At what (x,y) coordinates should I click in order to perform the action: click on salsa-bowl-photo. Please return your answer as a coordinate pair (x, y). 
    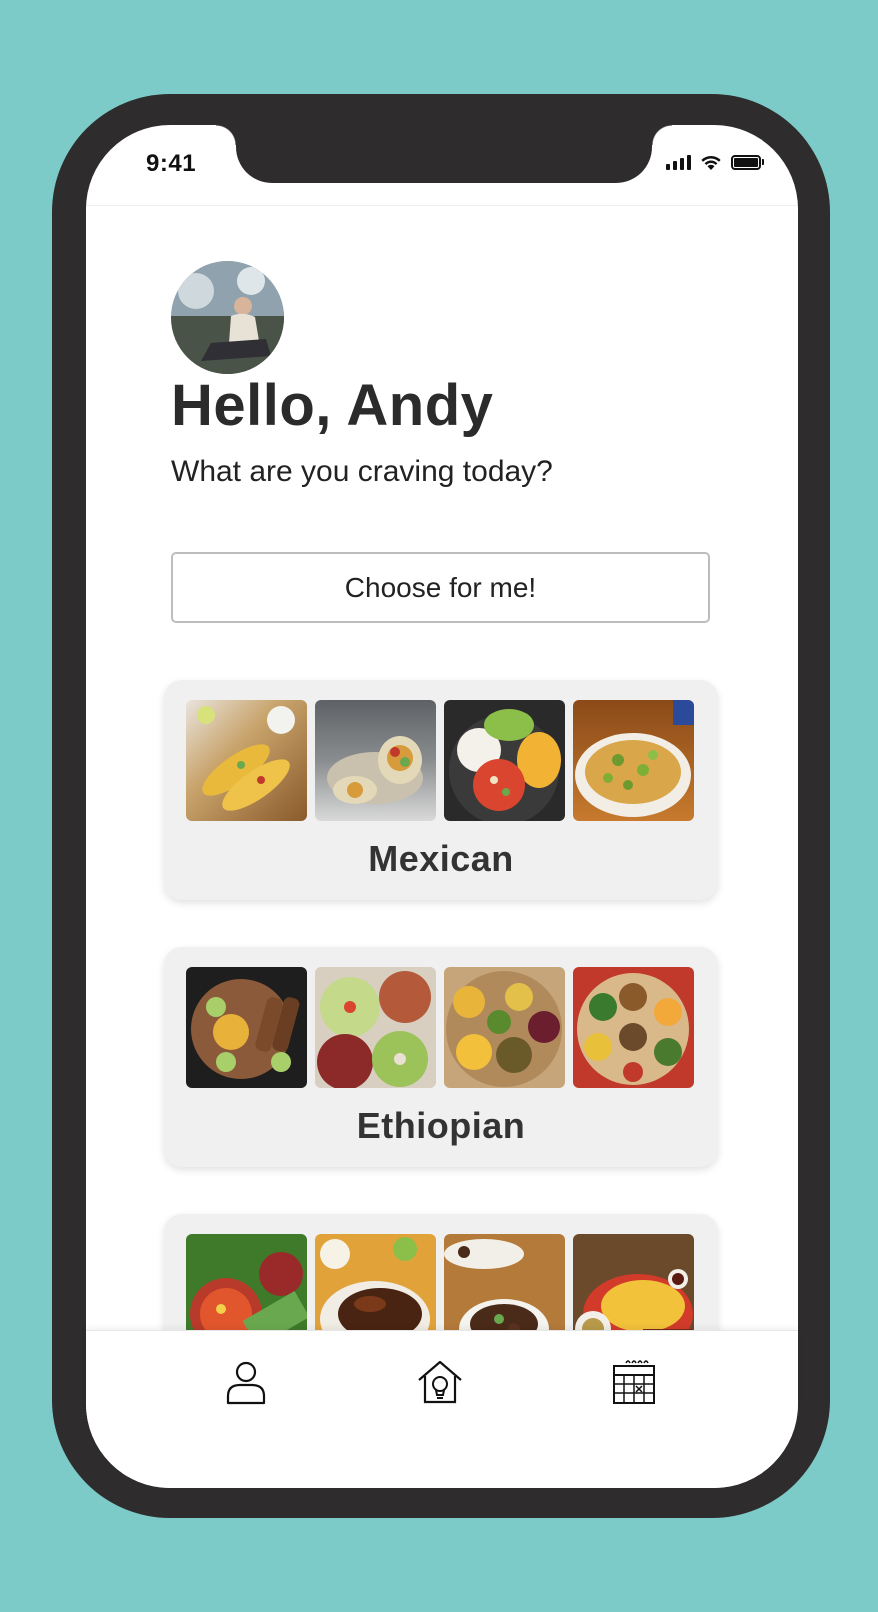
    Looking at the image, I should click on (504, 760).